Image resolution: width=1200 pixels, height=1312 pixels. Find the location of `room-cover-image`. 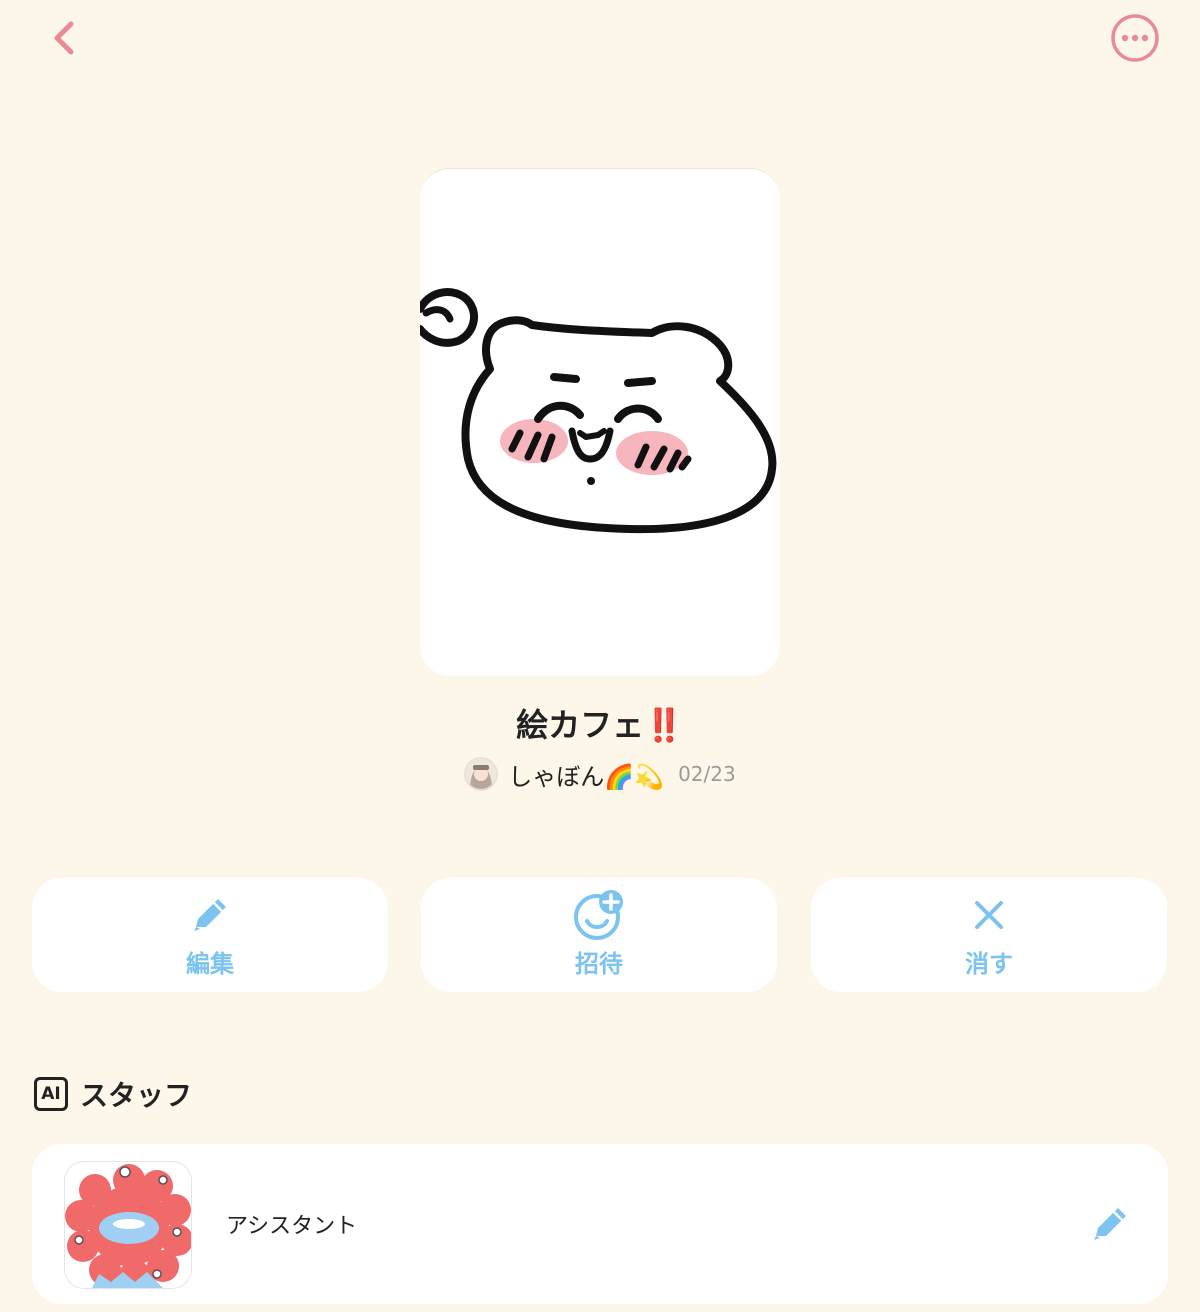

room-cover-image is located at coordinates (600, 422).